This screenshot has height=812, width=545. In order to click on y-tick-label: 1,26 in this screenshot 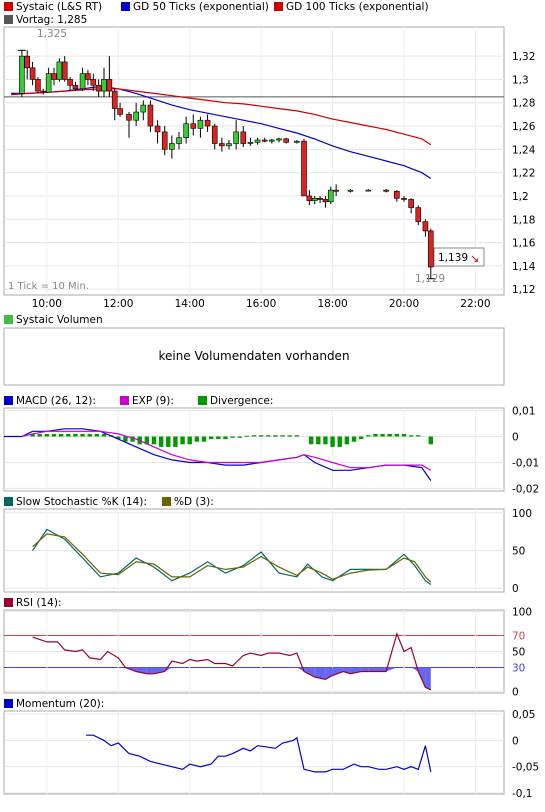, I will do `click(524, 127)`.